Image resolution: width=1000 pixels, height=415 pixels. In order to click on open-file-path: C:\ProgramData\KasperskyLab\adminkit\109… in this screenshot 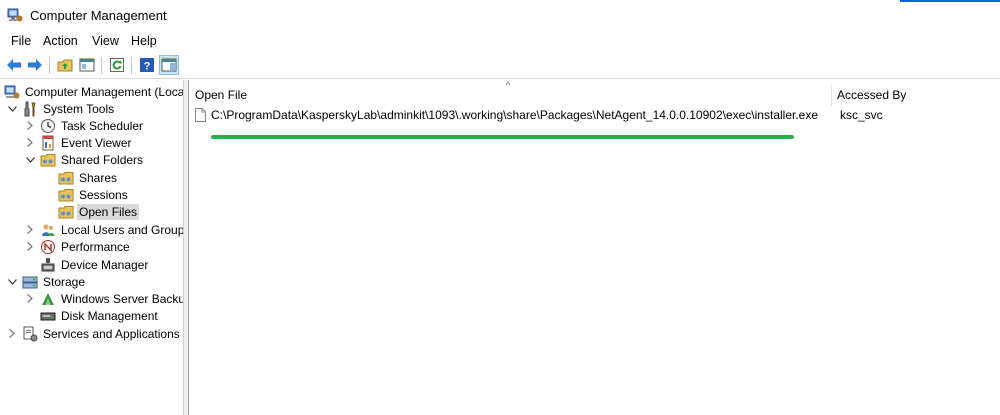, I will do `click(515, 115)`.